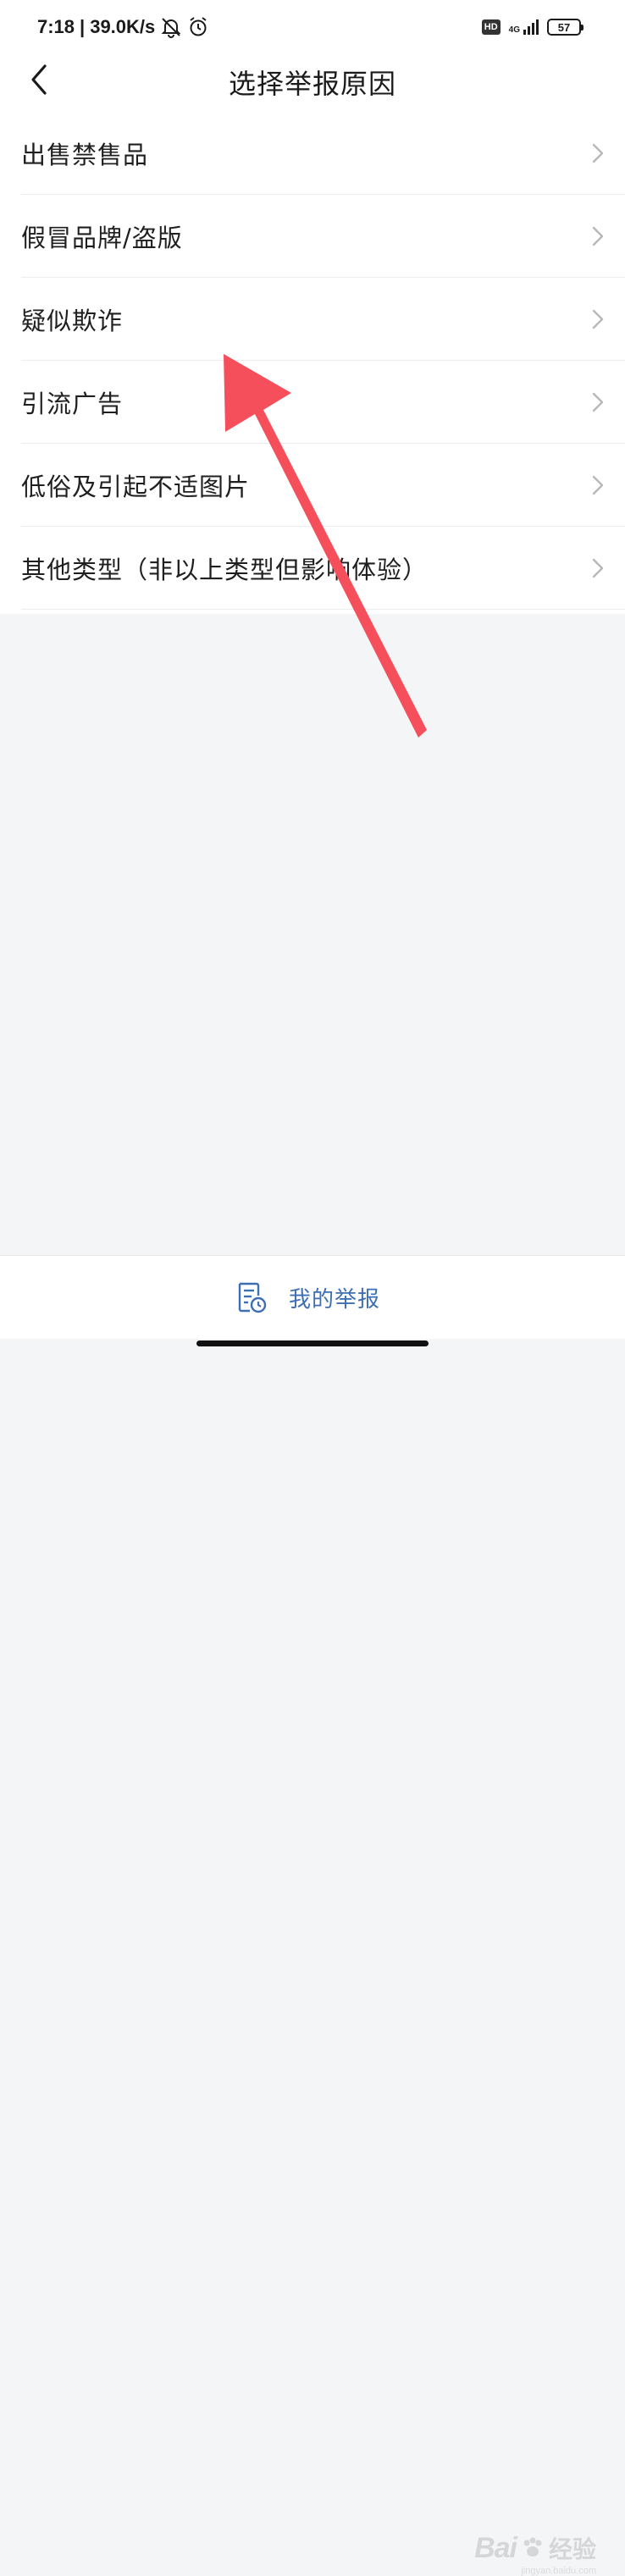  Describe the element at coordinates (335, 1299) in the screenshot. I see `my-report-label: 我的举报` at that location.